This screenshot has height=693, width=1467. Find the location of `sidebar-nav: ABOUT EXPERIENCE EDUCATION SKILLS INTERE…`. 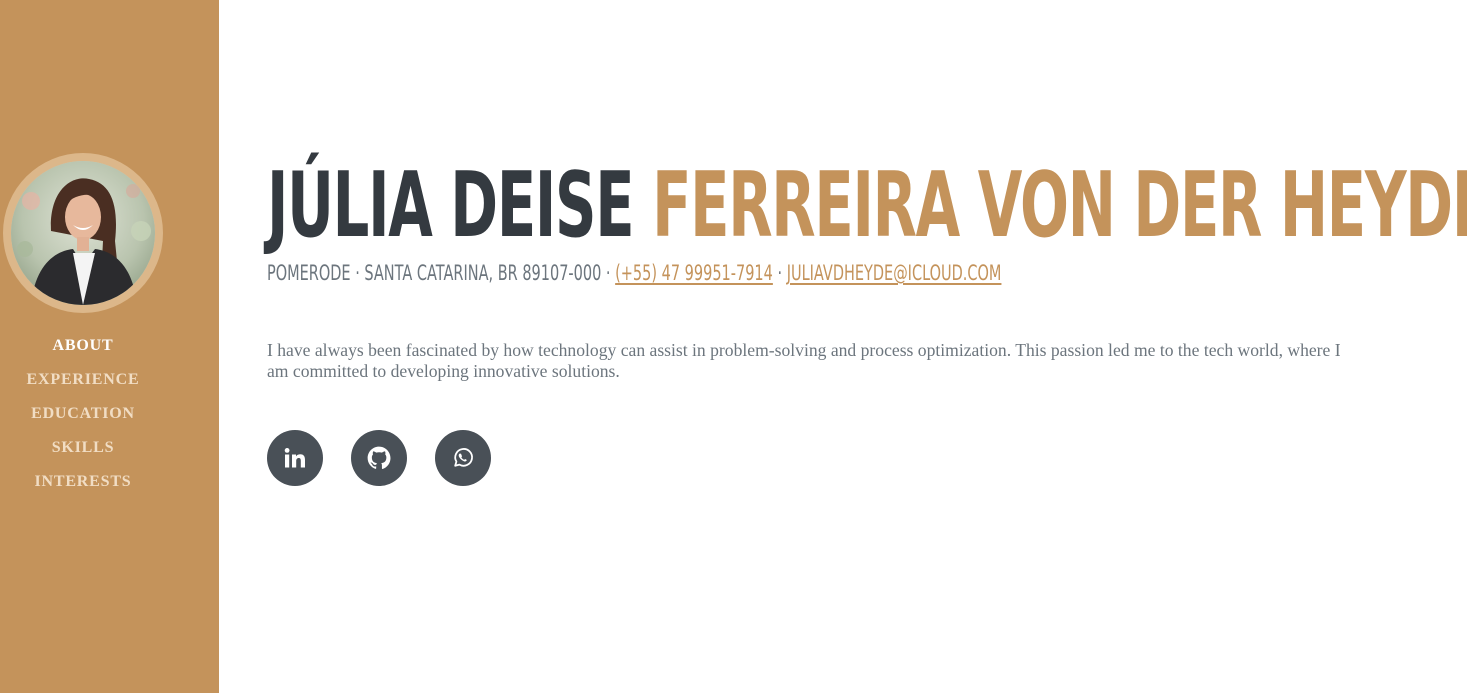

sidebar-nav: ABOUT EXPERIENCE EDUCATION SKILLS INTERE… is located at coordinates (83, 419).